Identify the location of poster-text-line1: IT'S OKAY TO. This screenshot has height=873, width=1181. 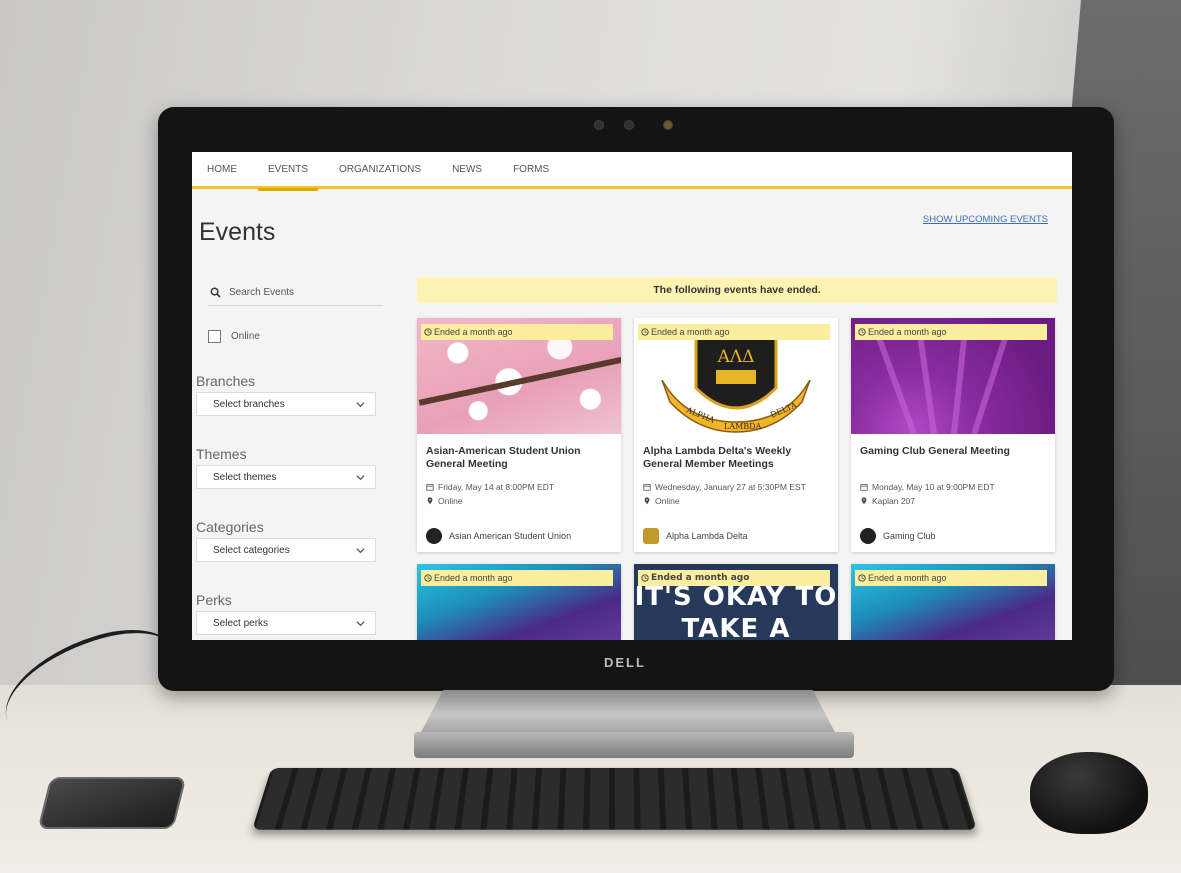
(736, 597).